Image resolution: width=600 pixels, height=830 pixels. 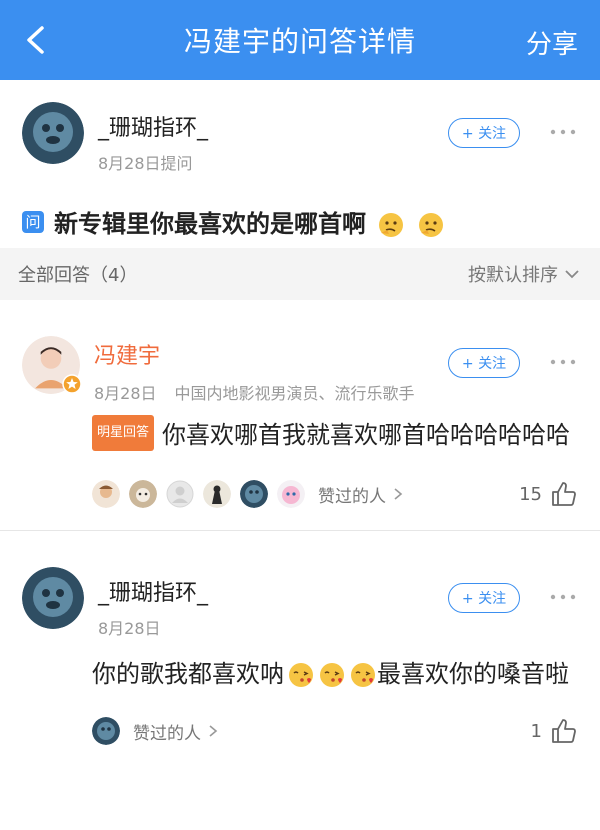 What do you see at coordinates (300, 274) in the screenshot?
I see `answers-header: 全部回答（4） 按默认排序` at bounding box center [300, 274].